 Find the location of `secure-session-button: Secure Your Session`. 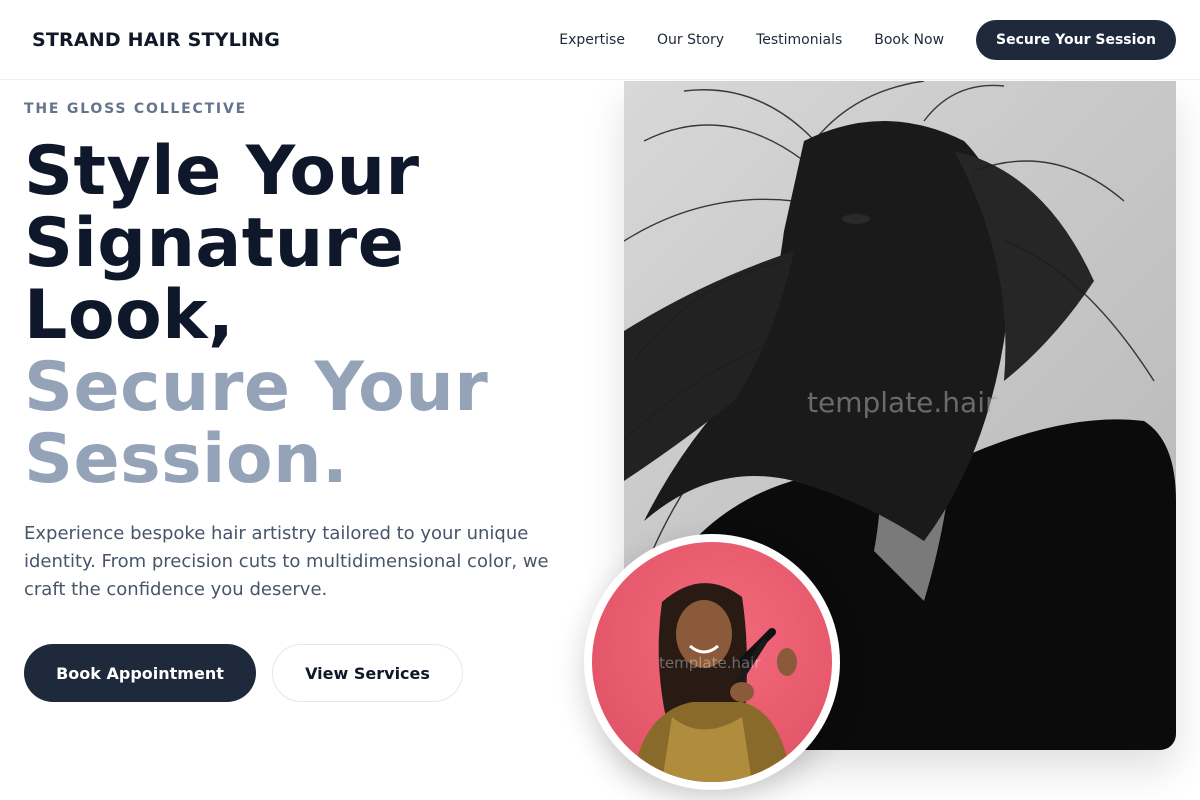

secure-session-button: Secure Your Session is located at coordinates (1076, 39).